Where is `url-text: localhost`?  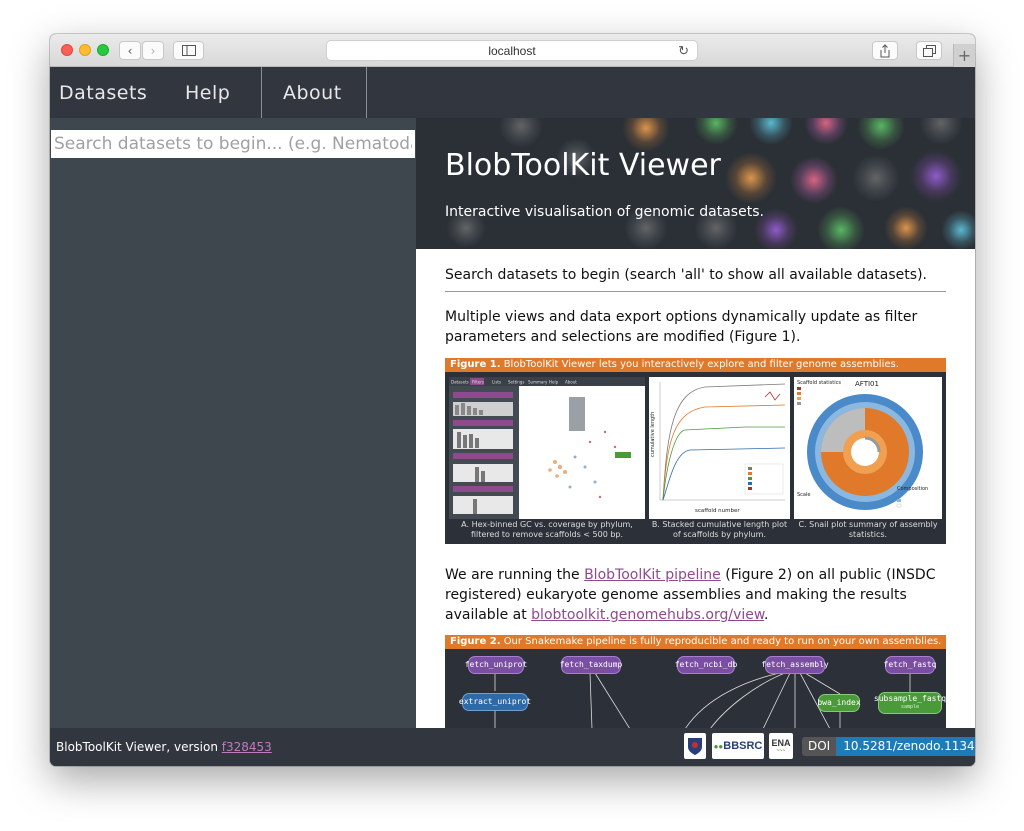
url-text: localhost is located at coordinates (512, 50).